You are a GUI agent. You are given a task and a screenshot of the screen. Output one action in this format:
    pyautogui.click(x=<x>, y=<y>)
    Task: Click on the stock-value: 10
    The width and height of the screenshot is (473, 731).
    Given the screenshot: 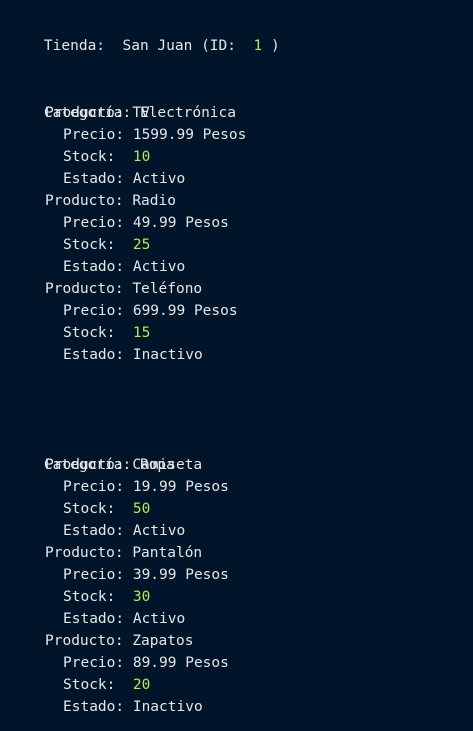 What is the action you would take?
    pyautogui.click(x=141, y=157)
    